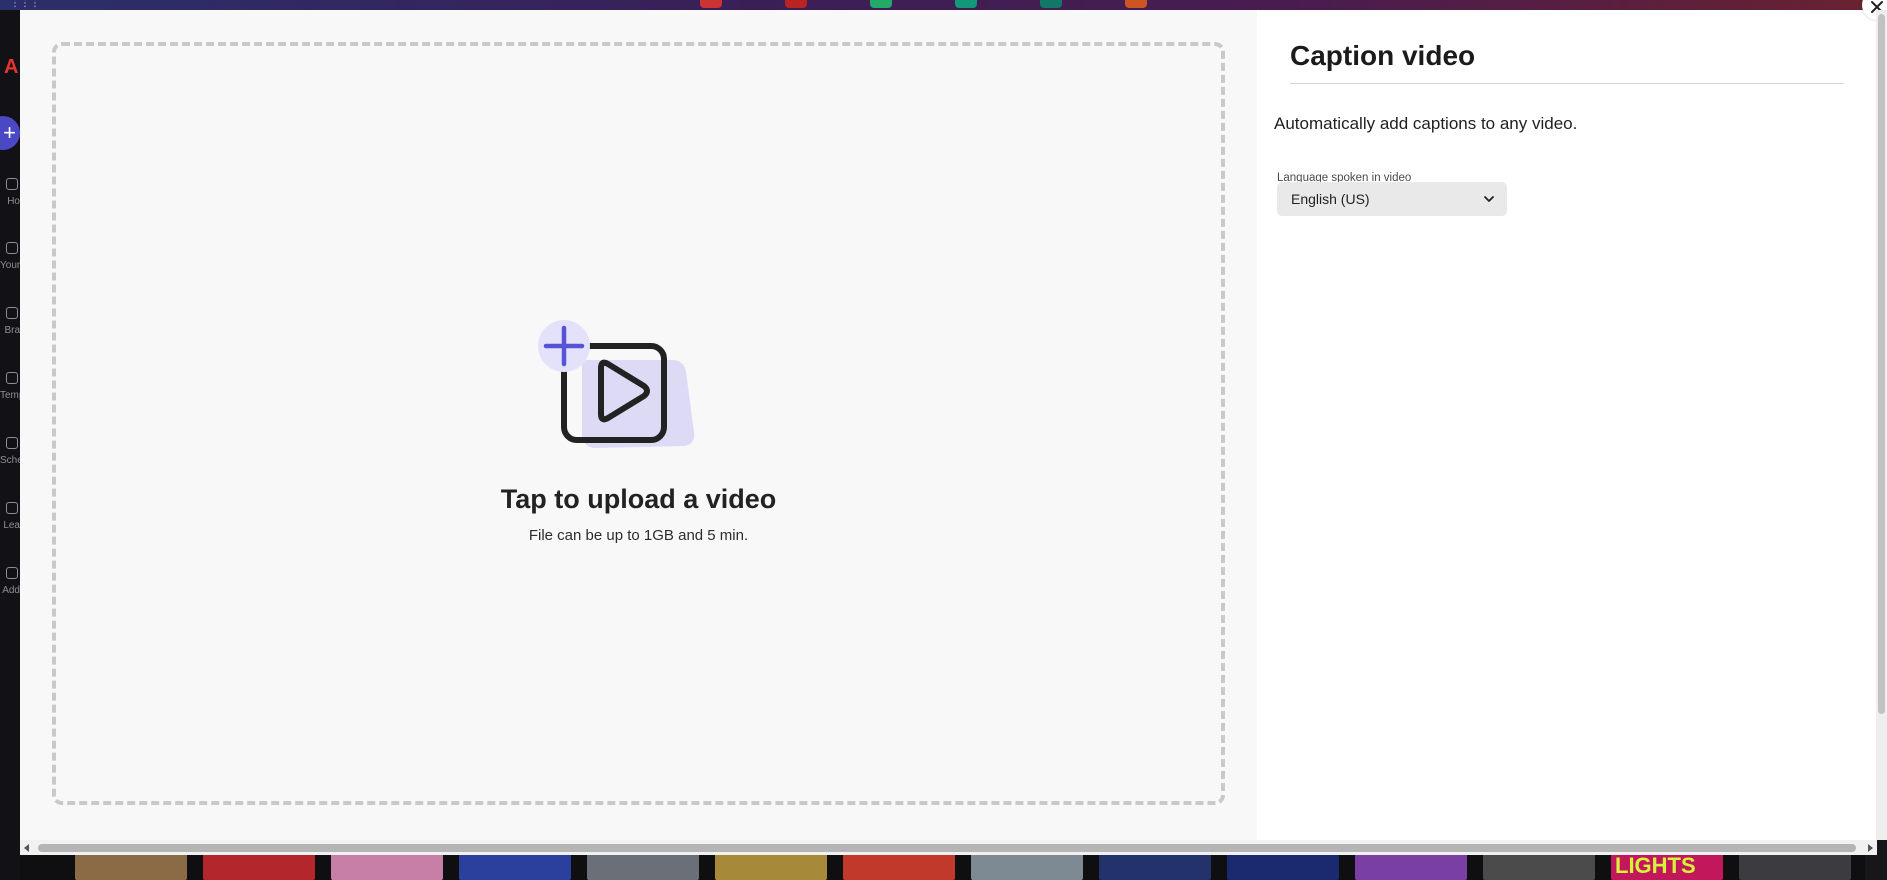 This screenshot has height=880, width=1887. What do you see at coordinates (1489, 199) in the screenshot?
I see `chevron-down-icon` at bounding box center [1489, 199].